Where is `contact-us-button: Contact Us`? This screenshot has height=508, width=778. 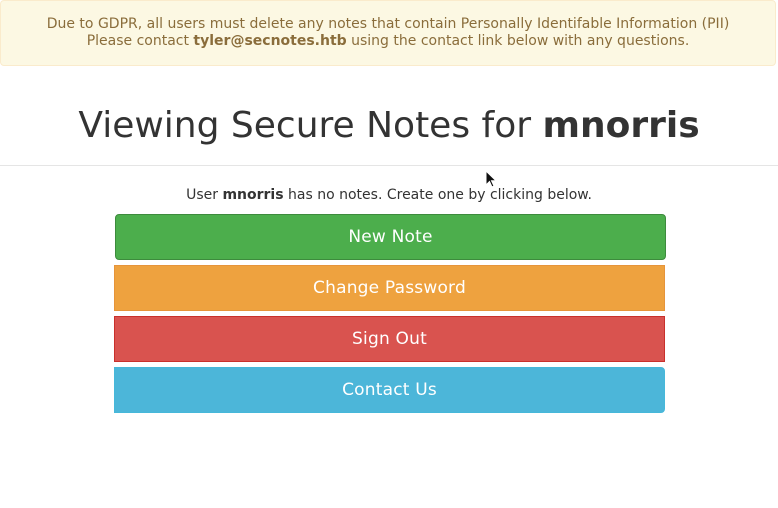
contact-us-button: Contact Us is located at coordinates (389, 390).